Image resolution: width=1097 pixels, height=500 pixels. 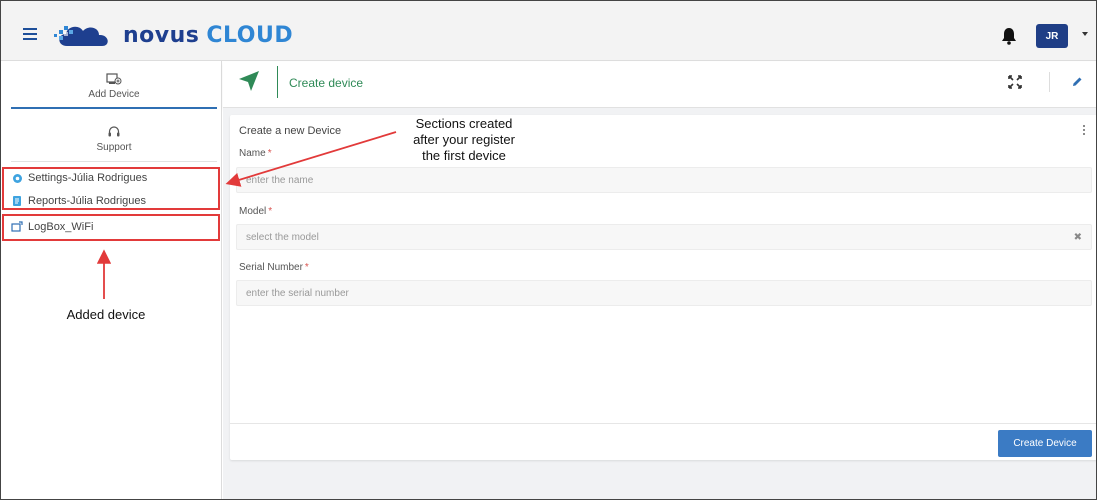 I want to click on name-label: Name *, so click(x=255, y=153).